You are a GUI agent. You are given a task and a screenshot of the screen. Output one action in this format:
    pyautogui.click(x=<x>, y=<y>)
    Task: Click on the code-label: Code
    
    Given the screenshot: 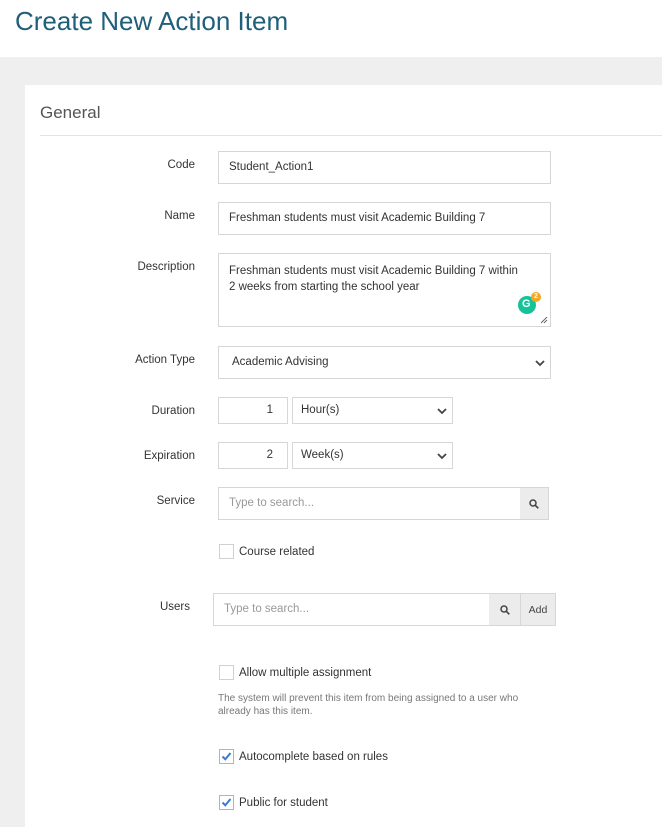 What is the action you would take?
    pyautogui.click(x=181, y=165)
    